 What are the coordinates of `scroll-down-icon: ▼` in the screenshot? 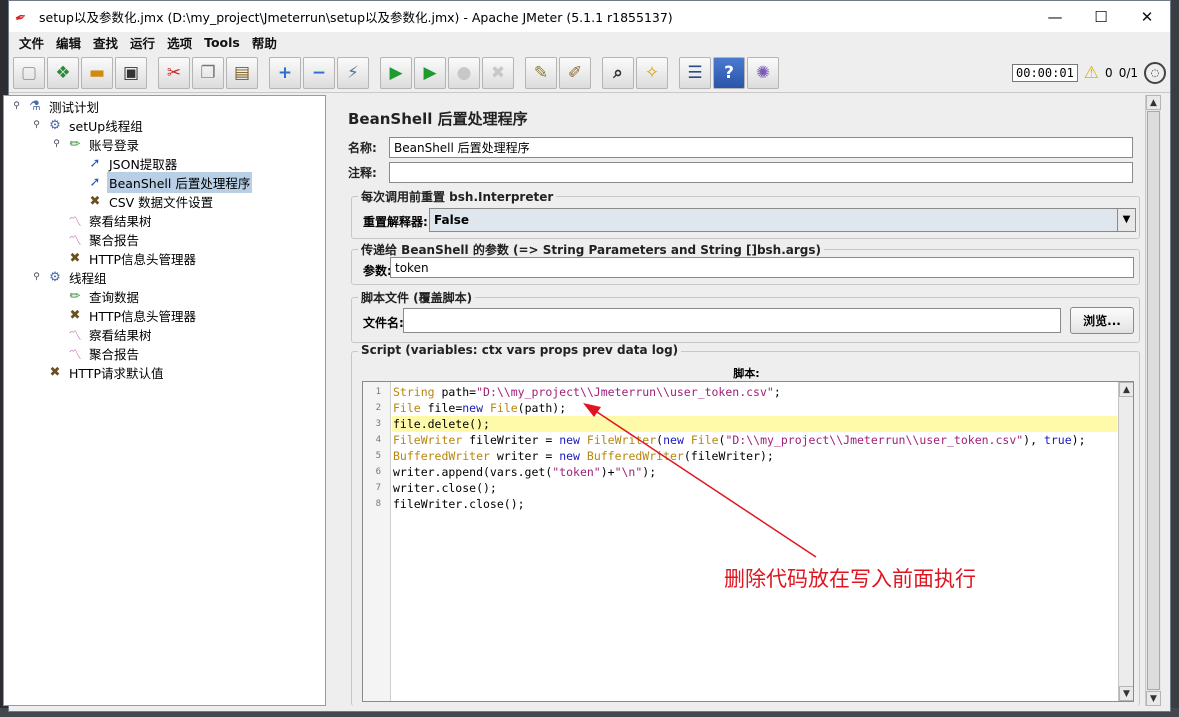 It's located at (1126, 693).